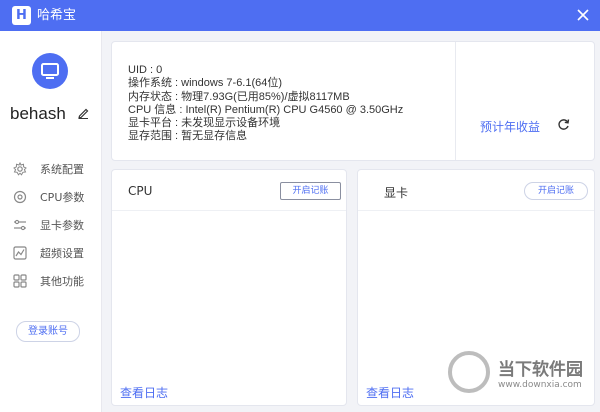 The image size is (600, 412). What do you see at coordinates (540, 385) in the screenshot?
I see `watermark-url: www.downxia.com` at bounding box center [540, 385].